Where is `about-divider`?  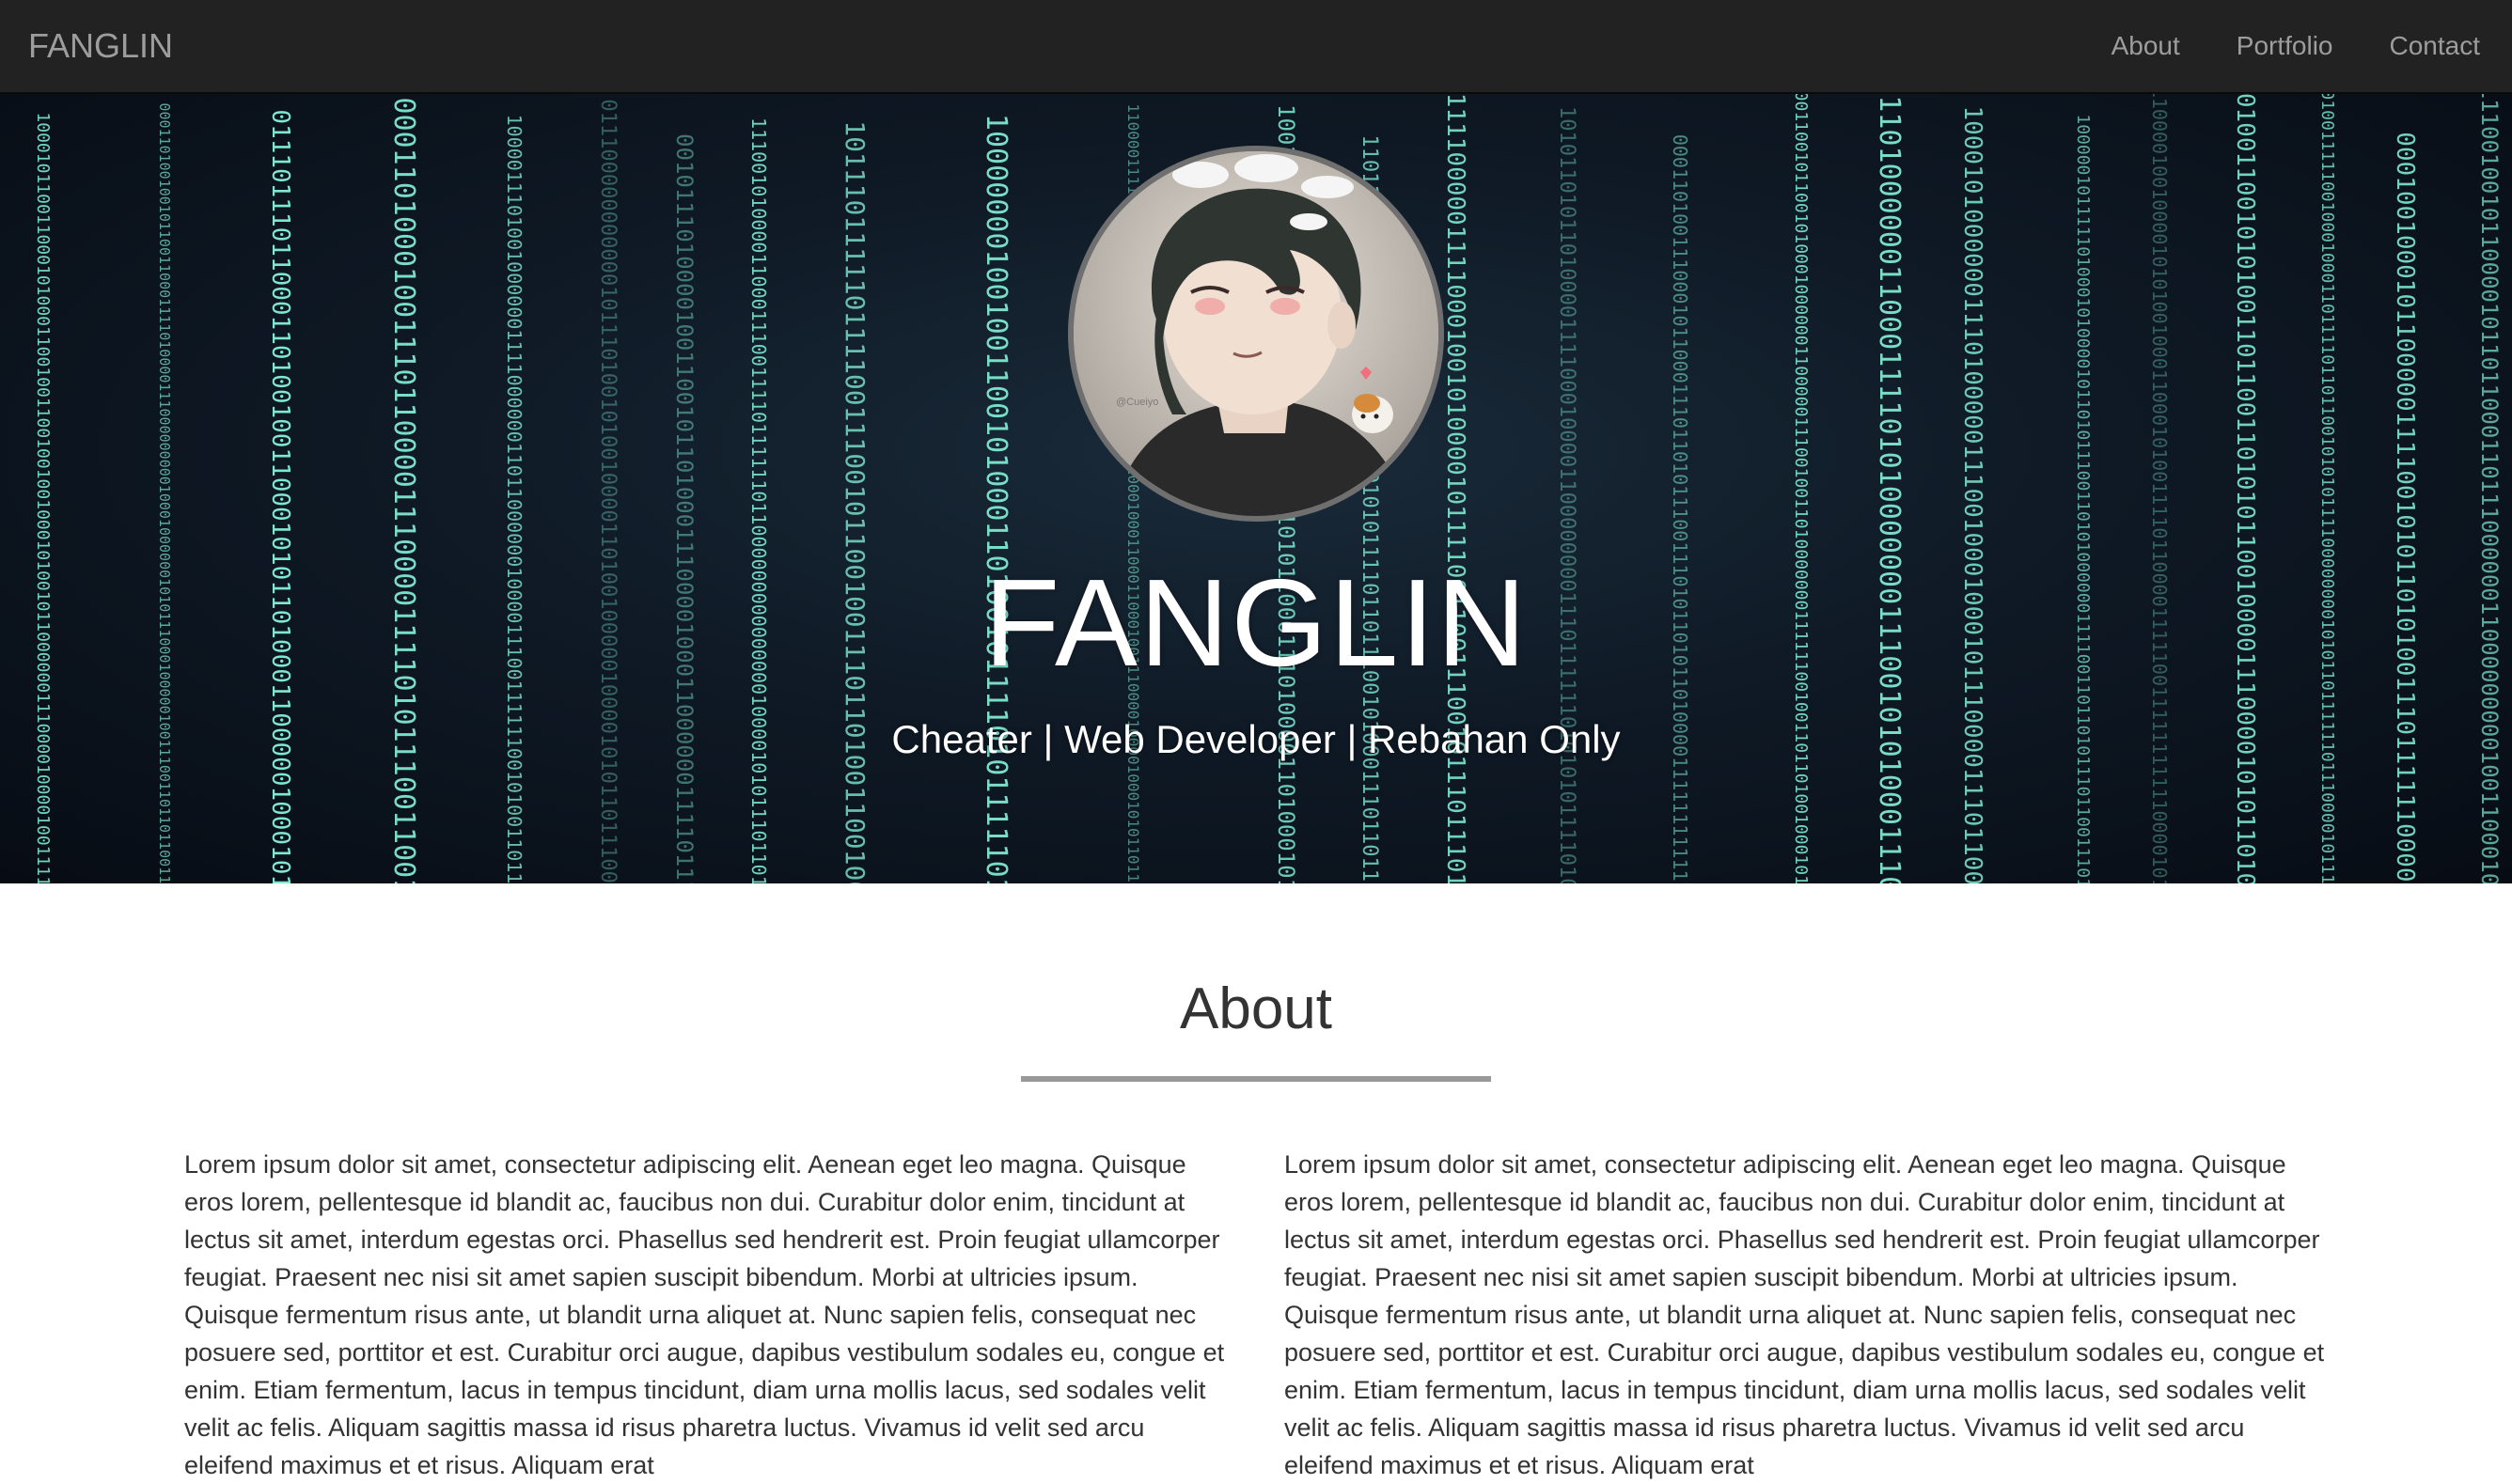
about-divider is located at coordinates (1256, 1079).